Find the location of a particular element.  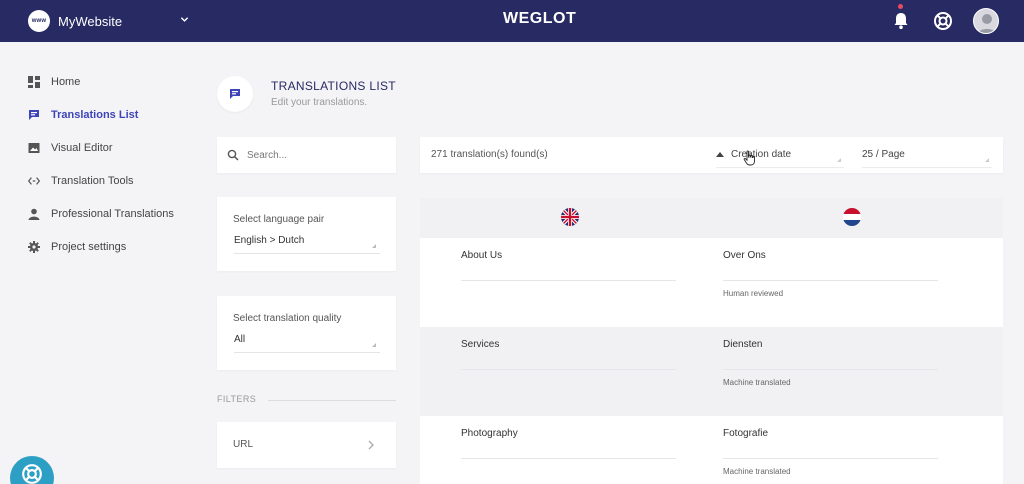

sidebar-item-label: Home is located at coordinates (66, 82).